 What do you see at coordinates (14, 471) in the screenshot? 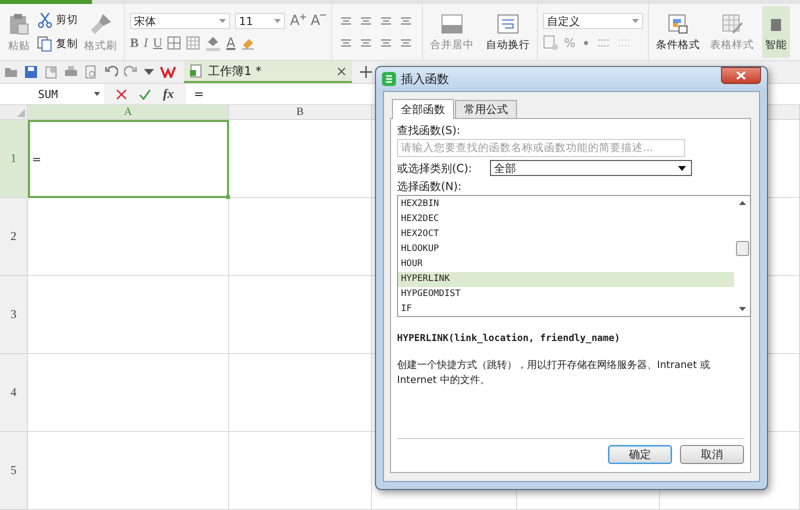
I see `row-header: 5` at bounding box center [14, 471].